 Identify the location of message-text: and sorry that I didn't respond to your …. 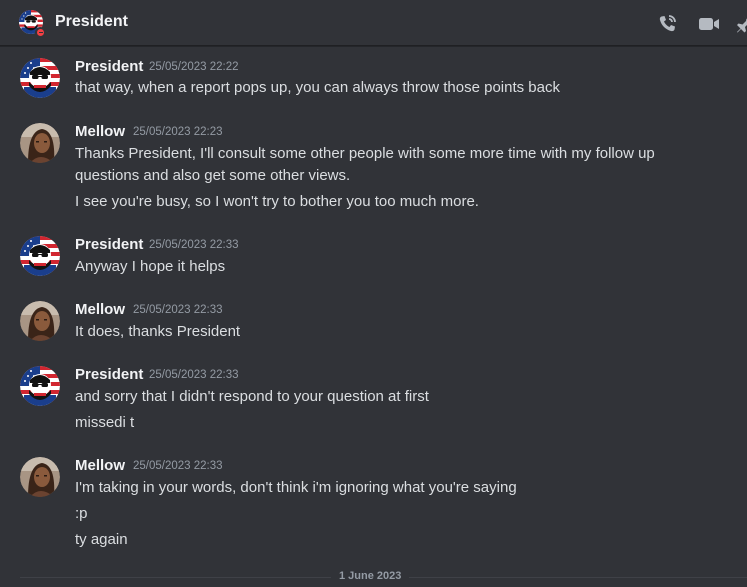
(252, 396).